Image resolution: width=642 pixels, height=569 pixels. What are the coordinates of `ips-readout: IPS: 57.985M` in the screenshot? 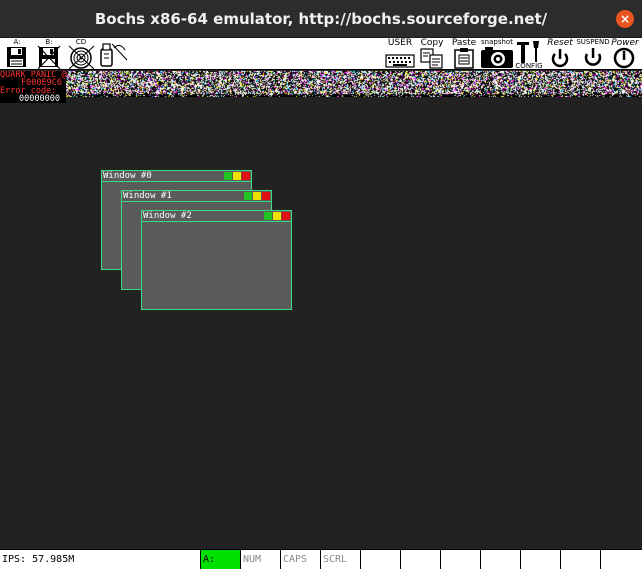 It's located at (38, 559).